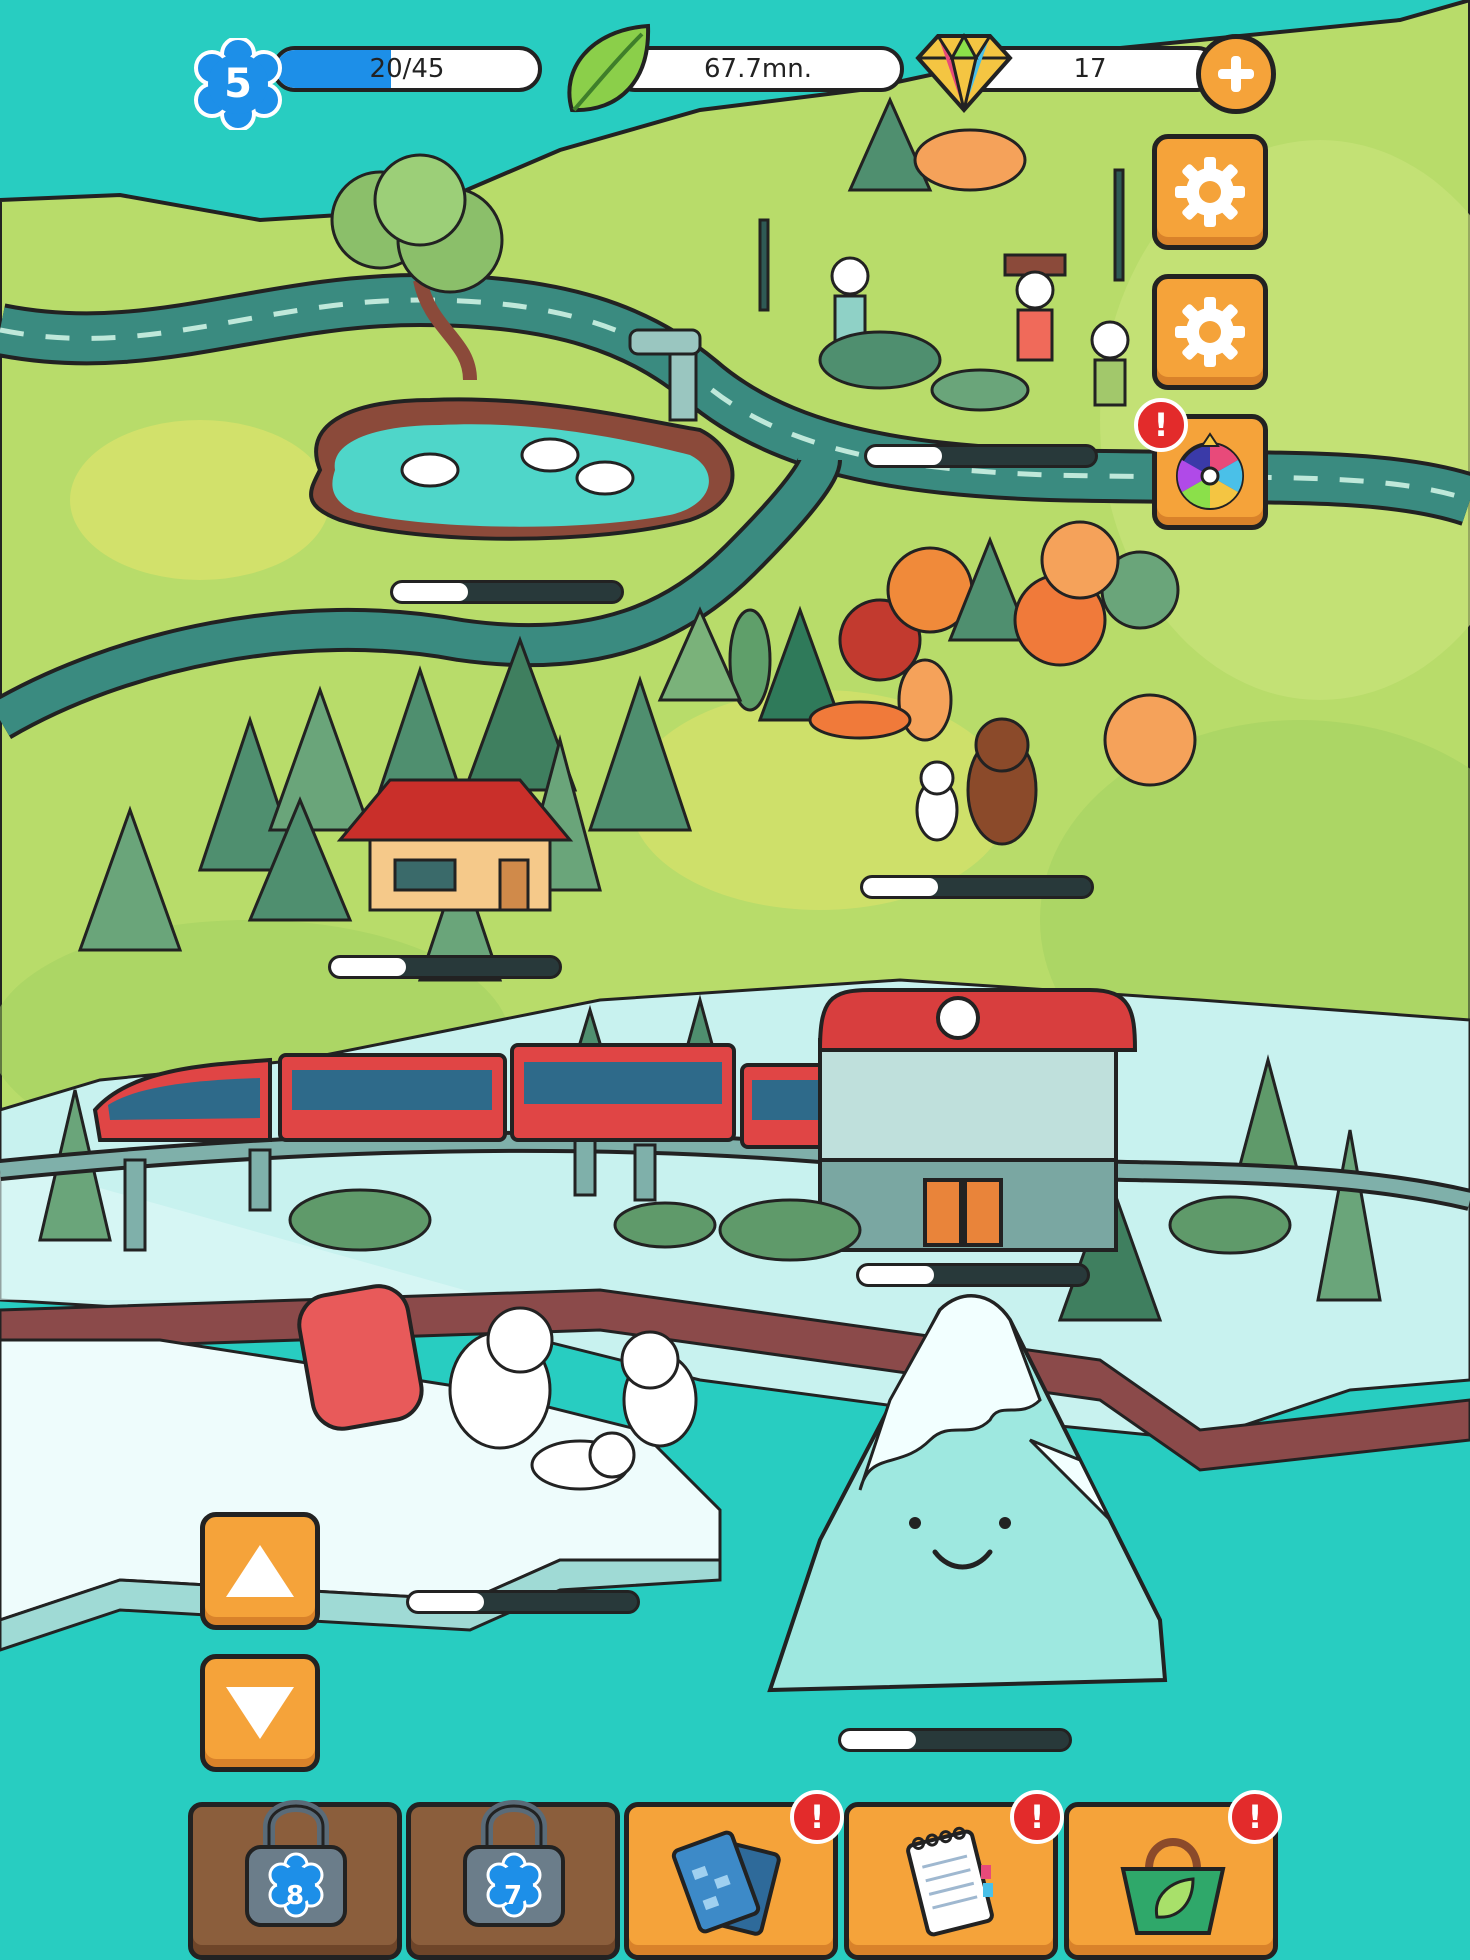 Image resolution: width=1470 pixels, height=1960 pixels. Describe the element at coordinates (726, 1883) in the screenshot. I see `cards-icon` at that location.